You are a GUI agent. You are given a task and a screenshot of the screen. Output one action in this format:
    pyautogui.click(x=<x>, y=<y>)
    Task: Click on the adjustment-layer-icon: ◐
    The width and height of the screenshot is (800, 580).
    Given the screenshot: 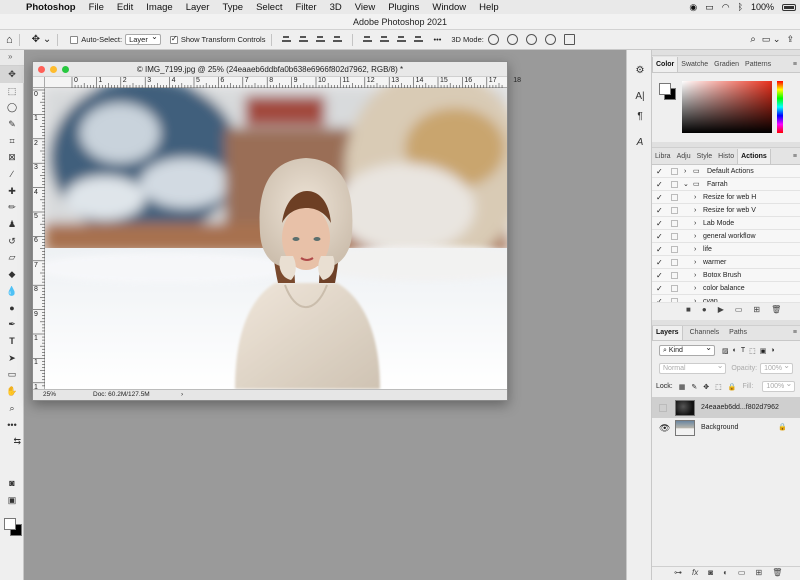 What is the action you would take?
    pyautogui.click(x=725, y=572)
    